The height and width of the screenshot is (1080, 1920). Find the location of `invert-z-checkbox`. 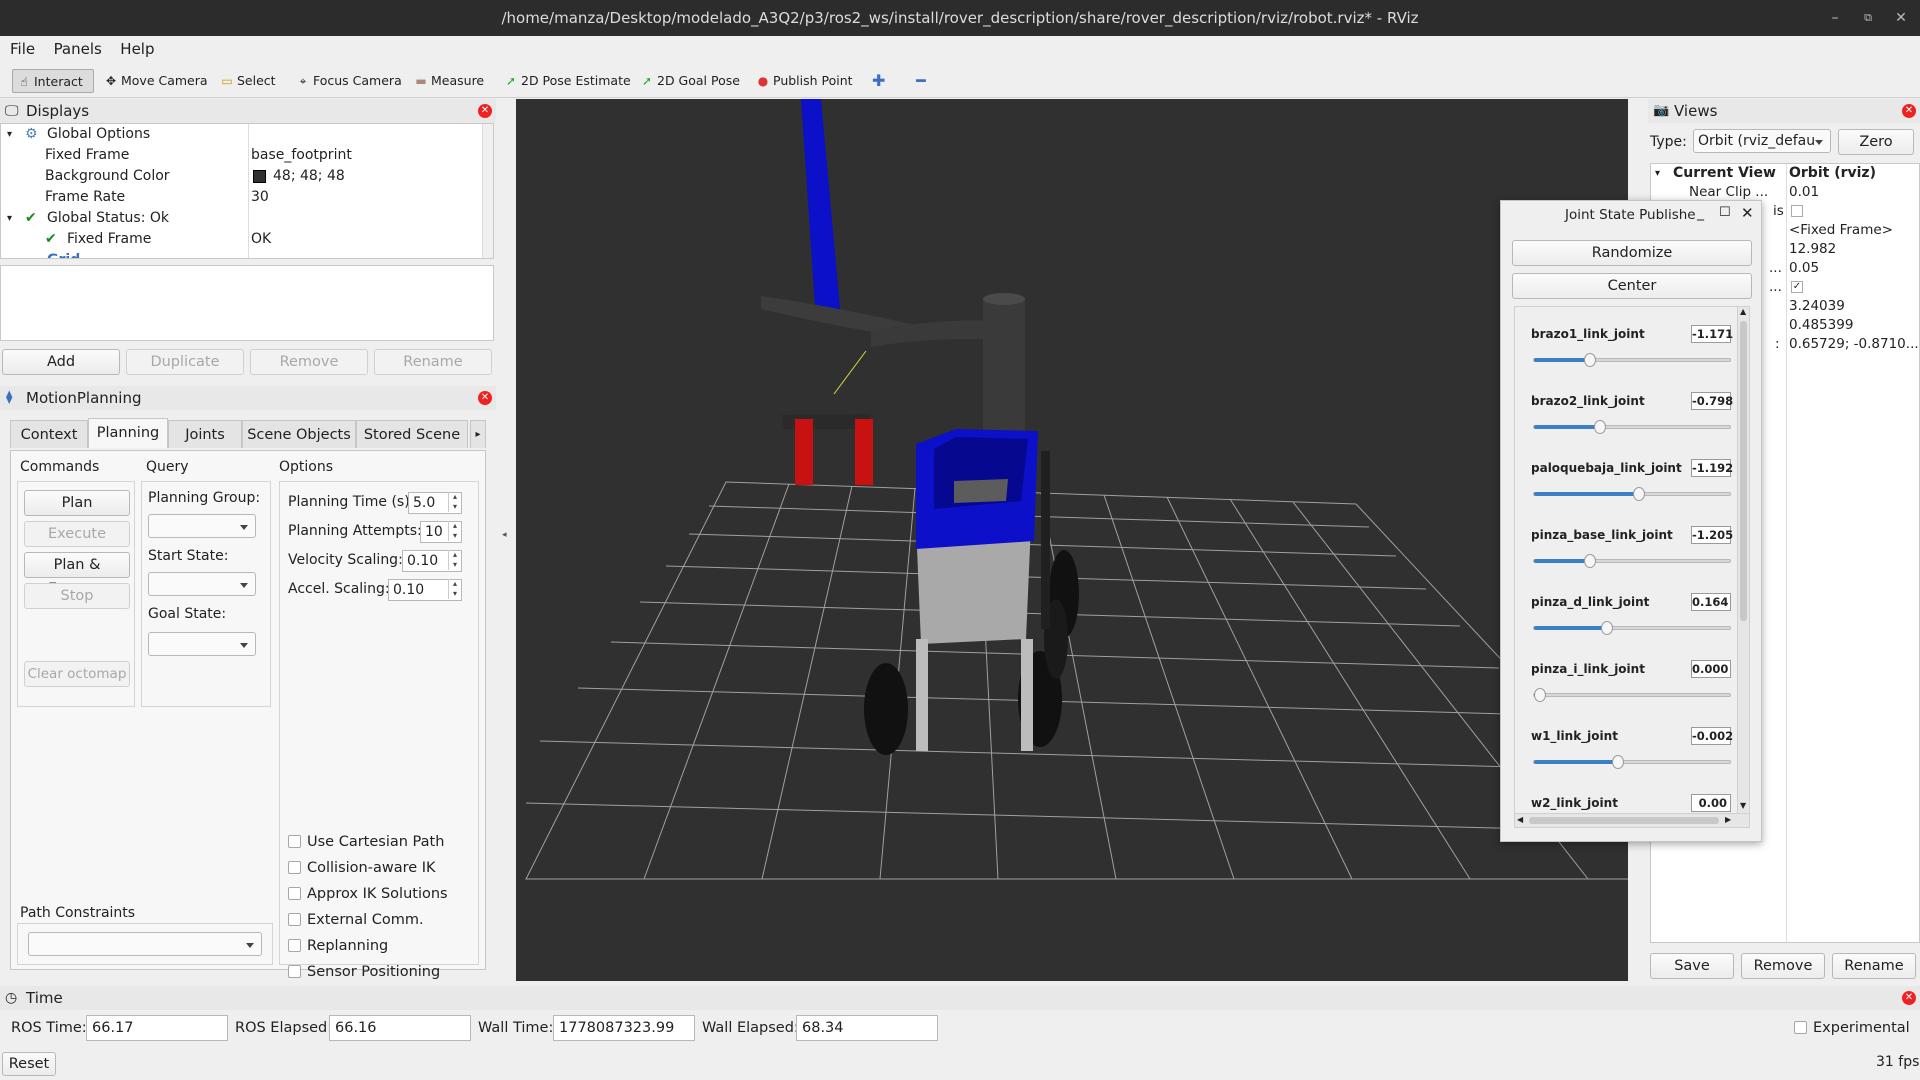

invert-z-checkbox is located at coordinates (1797, 211).